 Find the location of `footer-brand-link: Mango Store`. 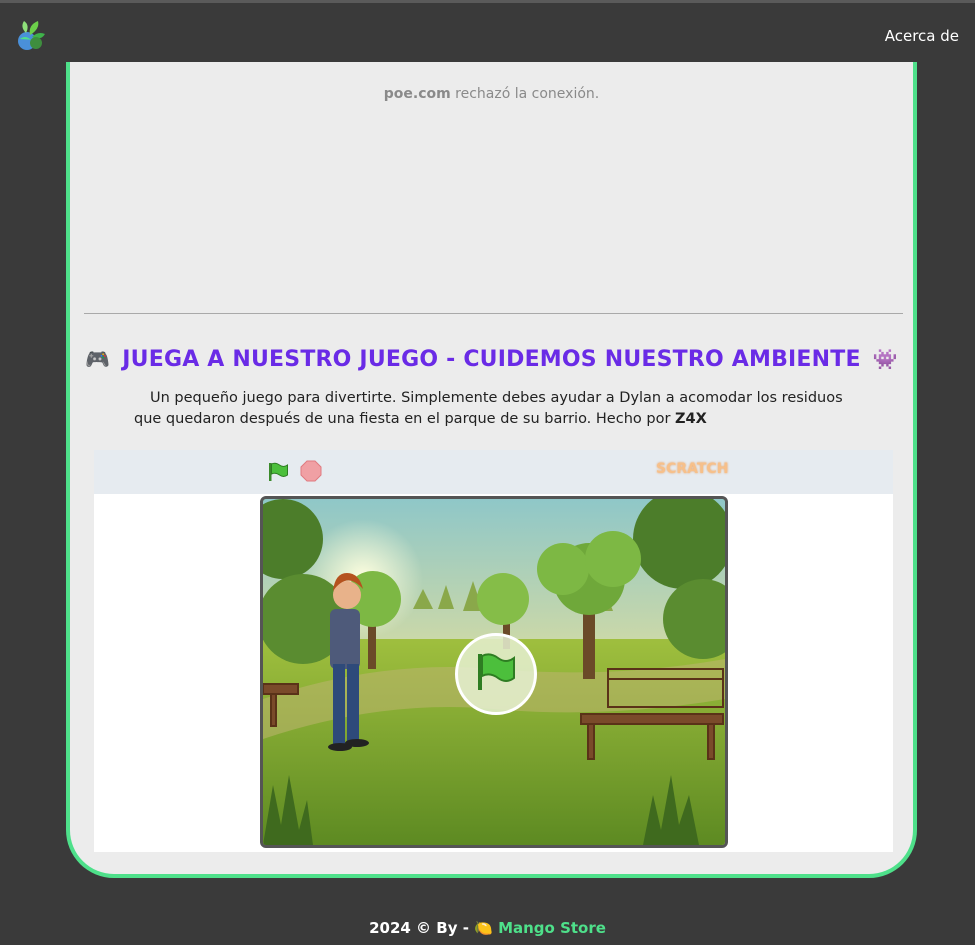

footer-brand-link: Mango Store is located at coordinates (552, 928).